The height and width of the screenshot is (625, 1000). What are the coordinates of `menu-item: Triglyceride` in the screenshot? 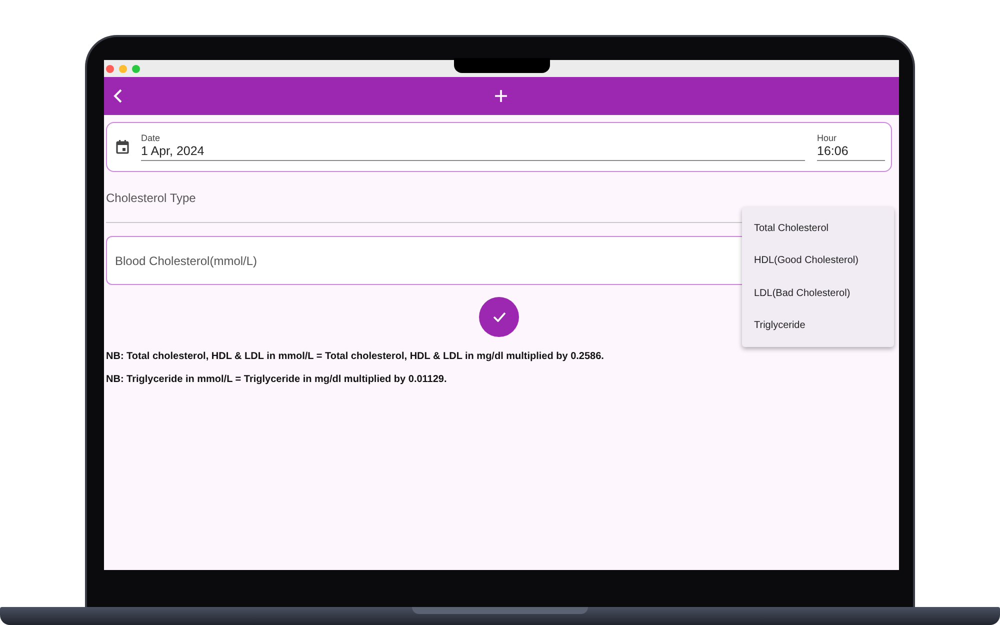 It's located at (818, 326).